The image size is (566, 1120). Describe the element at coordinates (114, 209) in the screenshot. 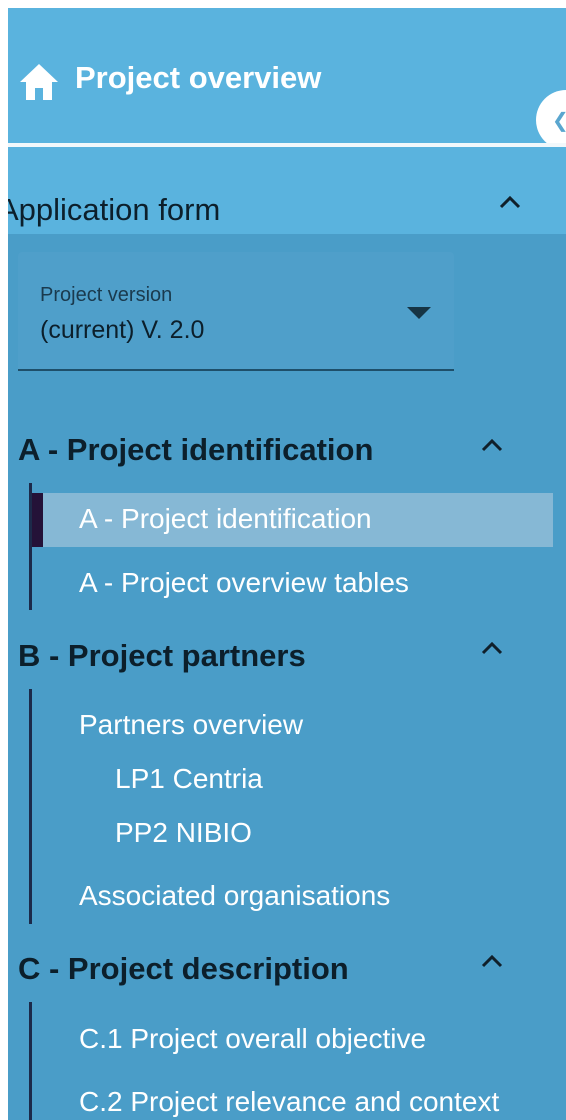

I see `application-form-title: Application form` at that location.